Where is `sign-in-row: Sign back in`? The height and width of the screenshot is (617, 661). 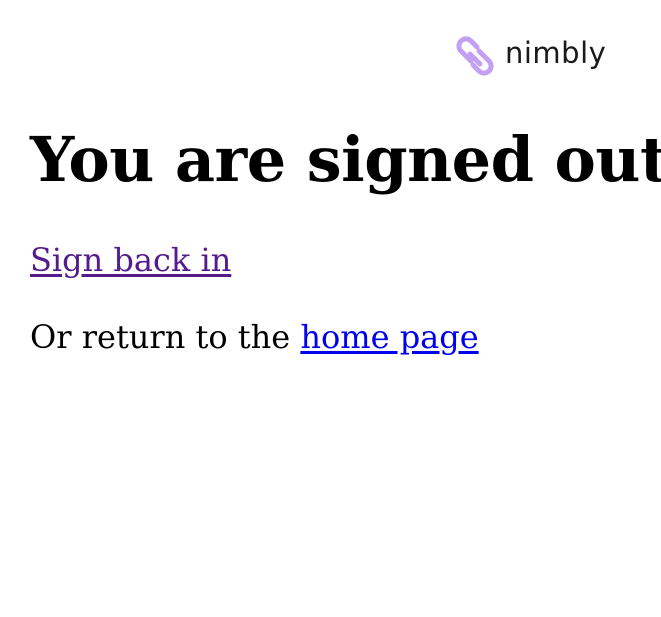 sign-in-row: Sign back in is located at coordinates (340, 260).